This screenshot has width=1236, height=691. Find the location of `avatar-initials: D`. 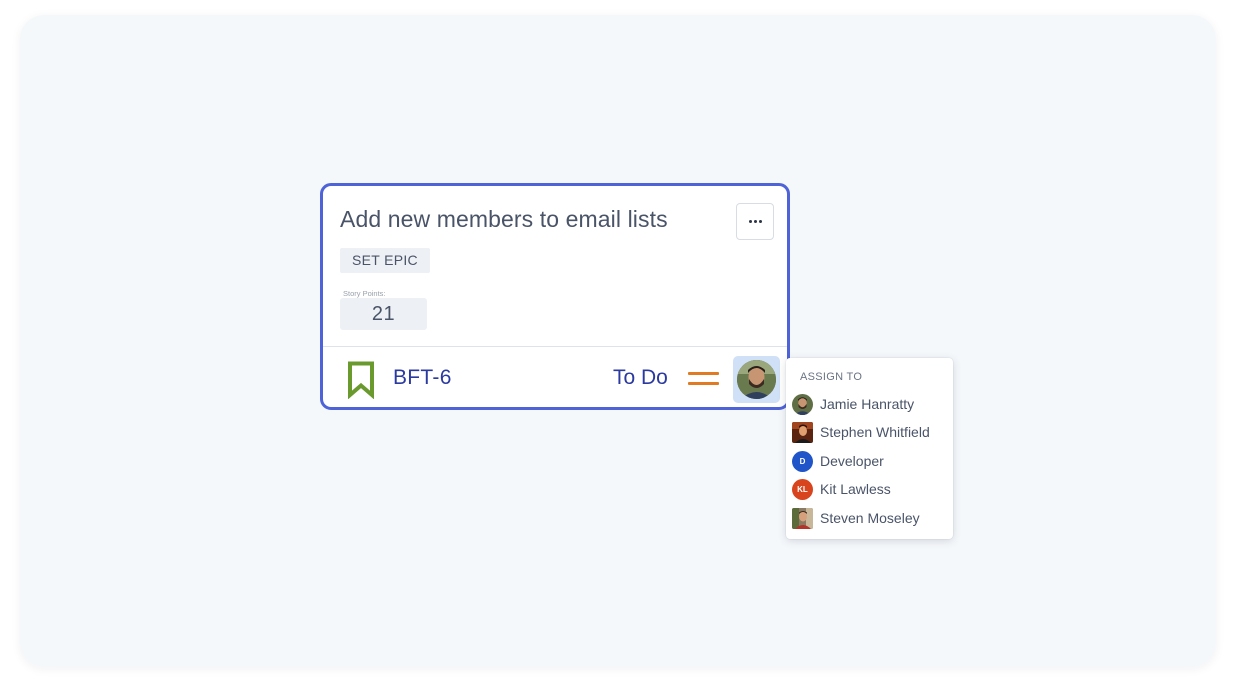

avatar-initials: D is located at coordinates (802, 461).